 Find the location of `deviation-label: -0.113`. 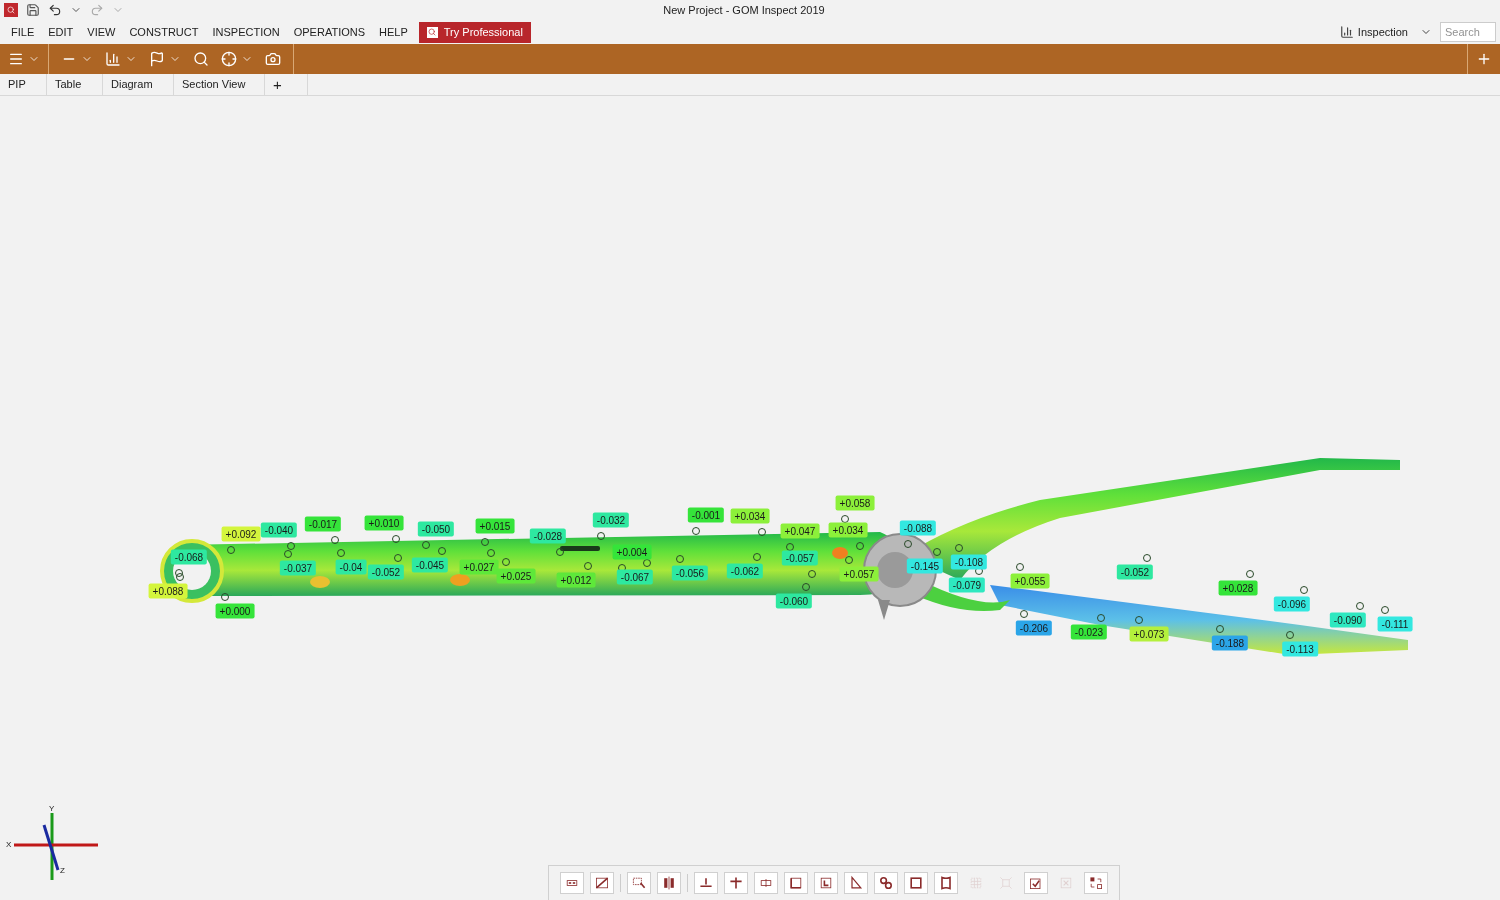

deviation-label: -0.113 is located at coordinates (1300, 649).